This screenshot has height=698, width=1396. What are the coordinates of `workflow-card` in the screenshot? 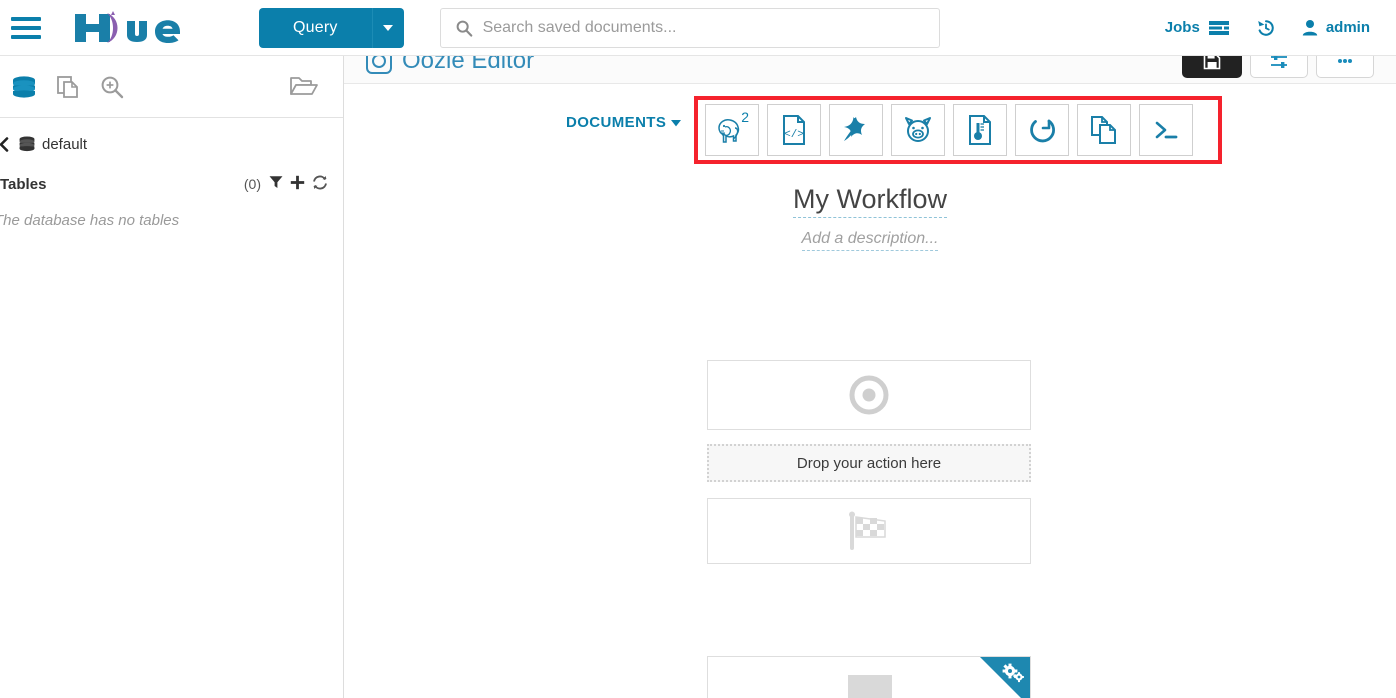 It's located at (869, 677).